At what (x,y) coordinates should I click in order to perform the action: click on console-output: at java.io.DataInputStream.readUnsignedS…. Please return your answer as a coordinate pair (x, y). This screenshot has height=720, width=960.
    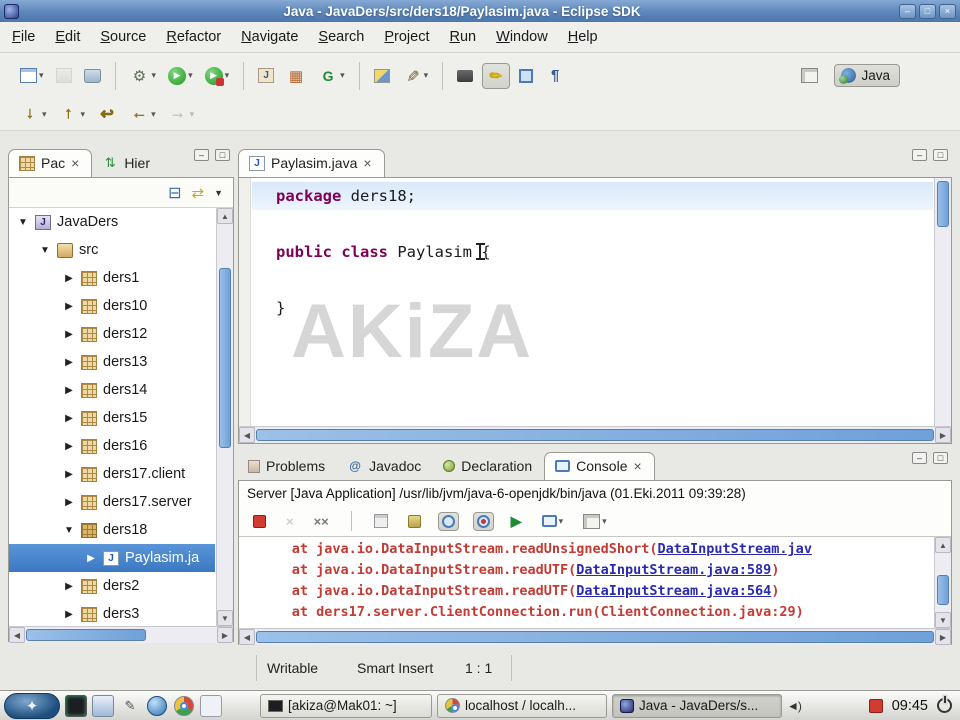
    Looking at the image, I should click on (595, 591).